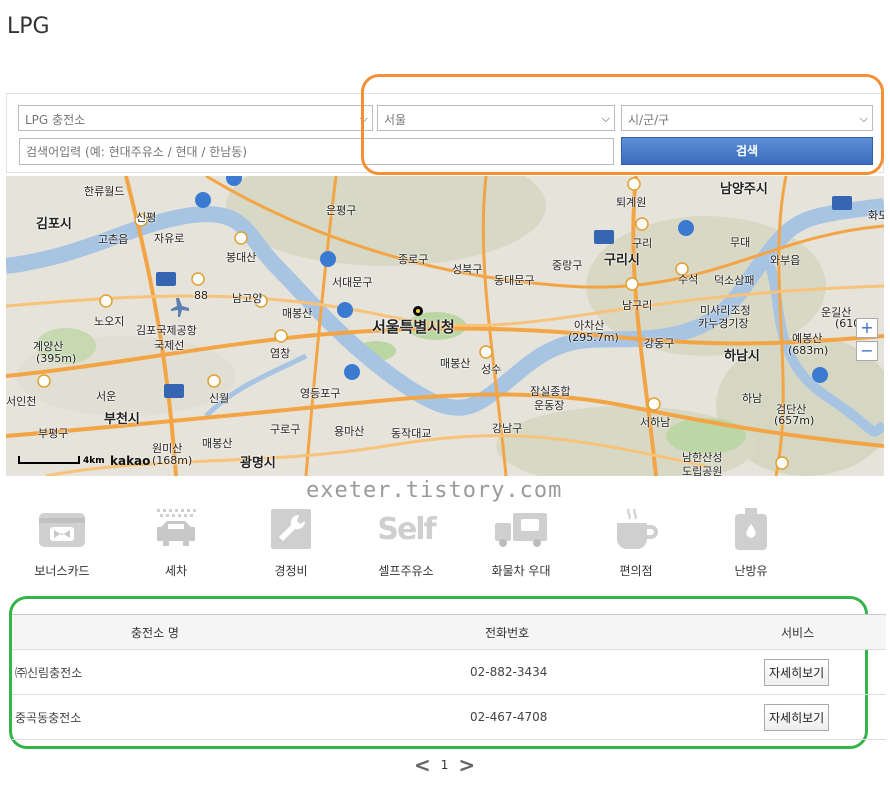 The height and width of the screenshot is (809, 890). I want to click on service-label: 세차, so click(176, 571).